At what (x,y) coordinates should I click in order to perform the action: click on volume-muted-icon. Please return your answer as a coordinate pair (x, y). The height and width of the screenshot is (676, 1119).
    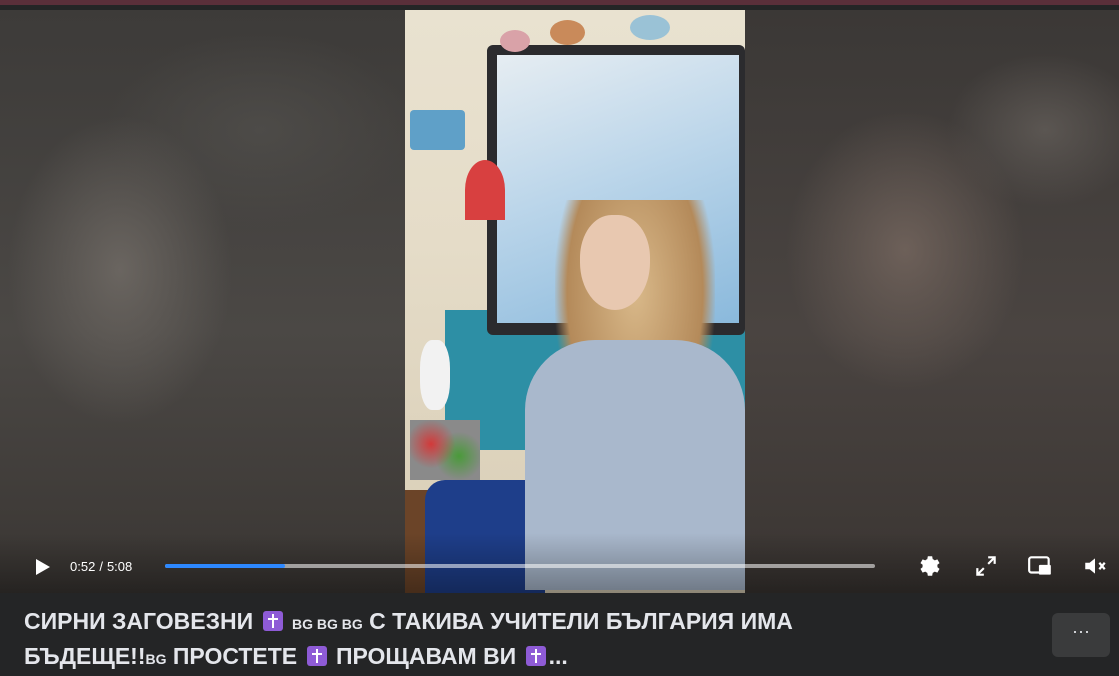
    Looking at the image, I should click on (1095, 566).